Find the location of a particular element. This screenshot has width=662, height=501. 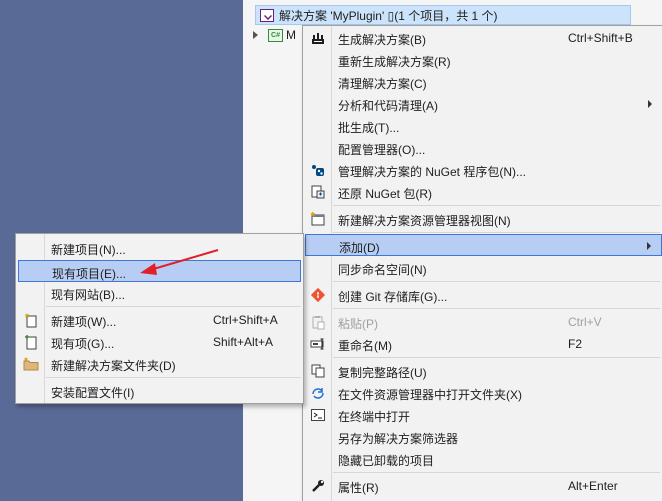

git-icon is located at coordinates (318, 295).